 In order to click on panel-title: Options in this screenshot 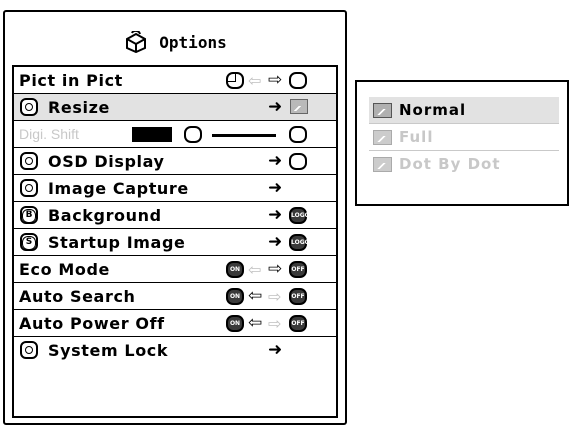, I will do `click(175, 42)`.